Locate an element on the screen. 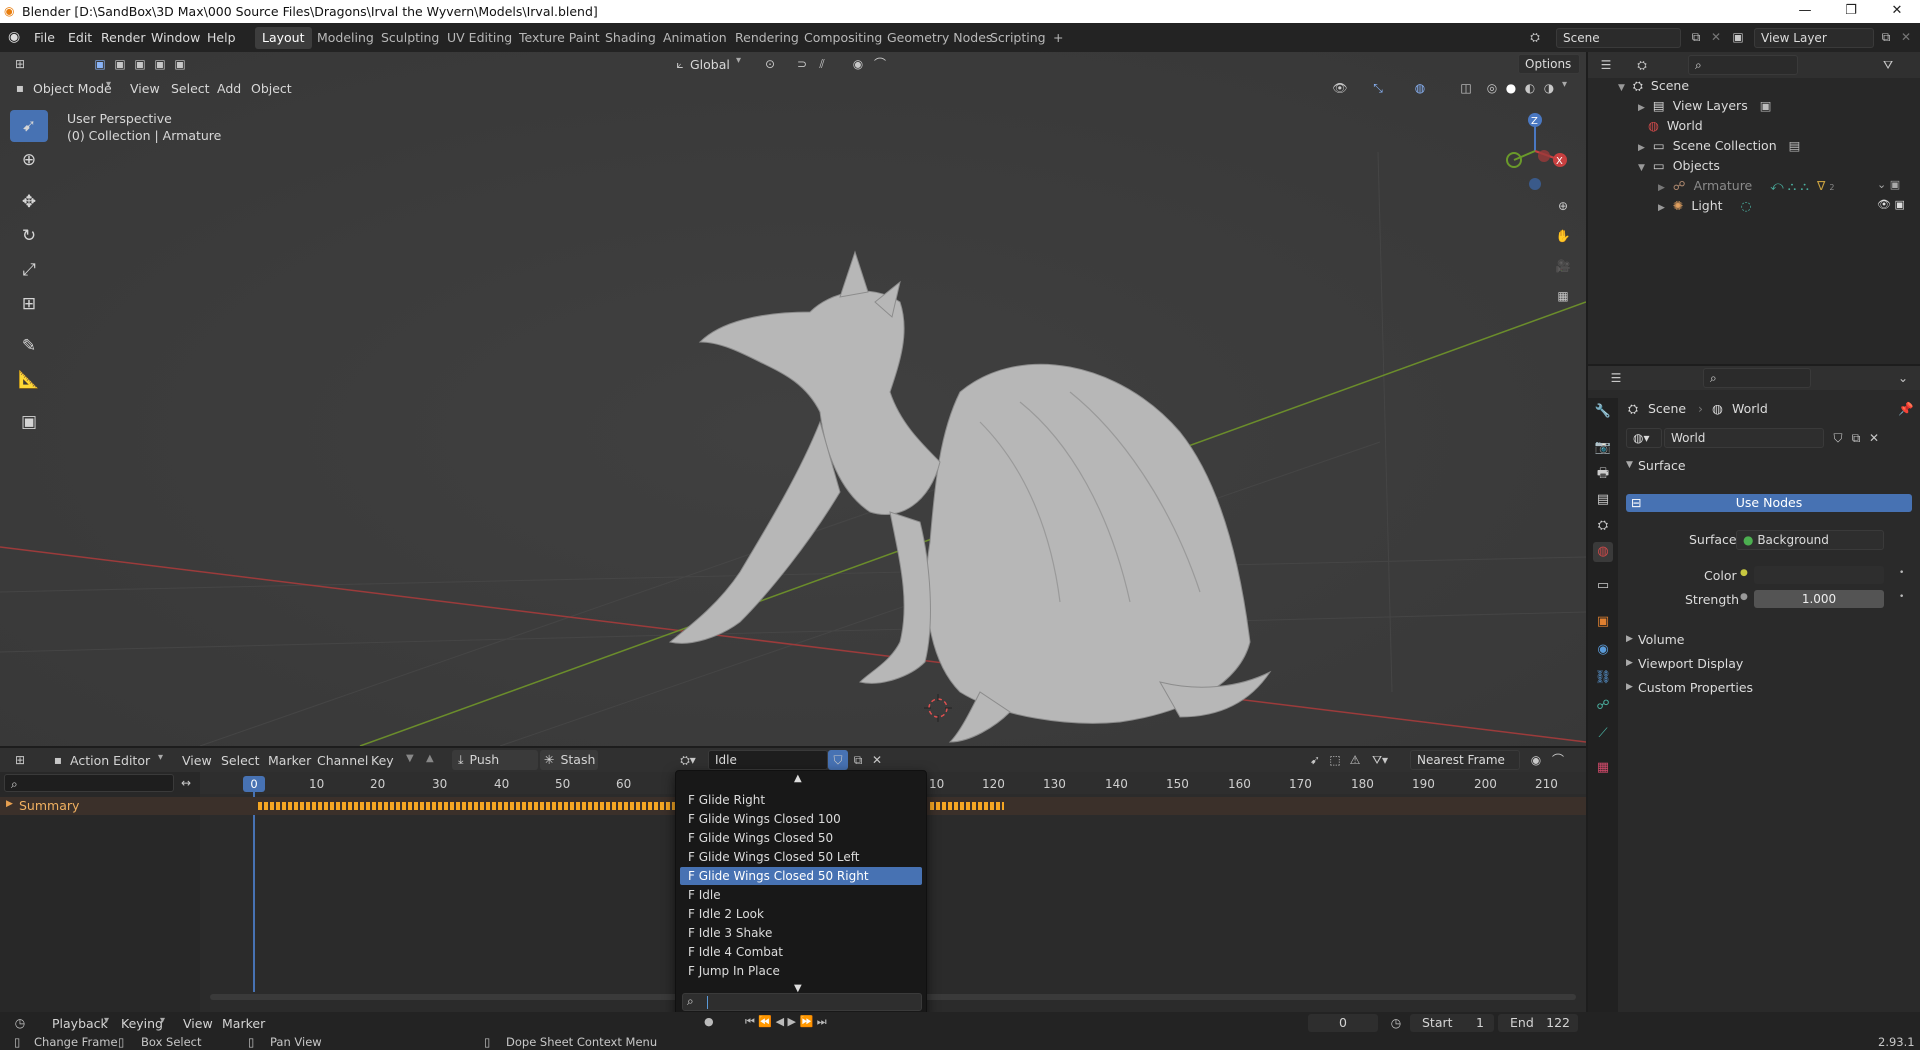 The height and width of the screenshot is (1050, 1920). scroll-up-icon: ▲ is located at coordinates (798, 778).